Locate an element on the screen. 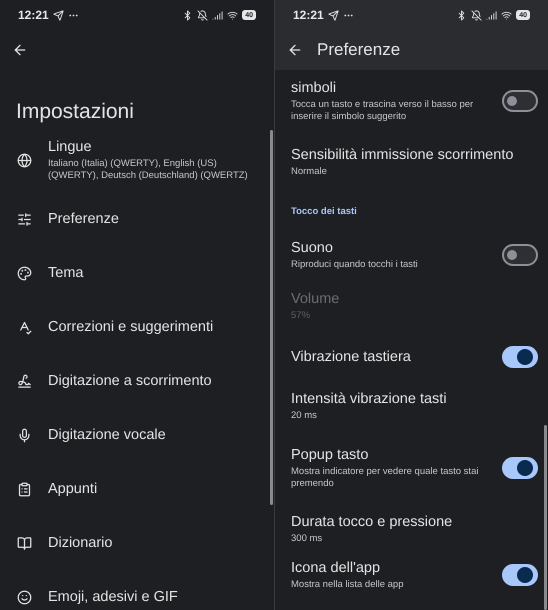 The height and width of the screenshot is (610, 548). setting-subtitle: Riproduci quando tocchi i tasti is located at coordinates (354, 265).